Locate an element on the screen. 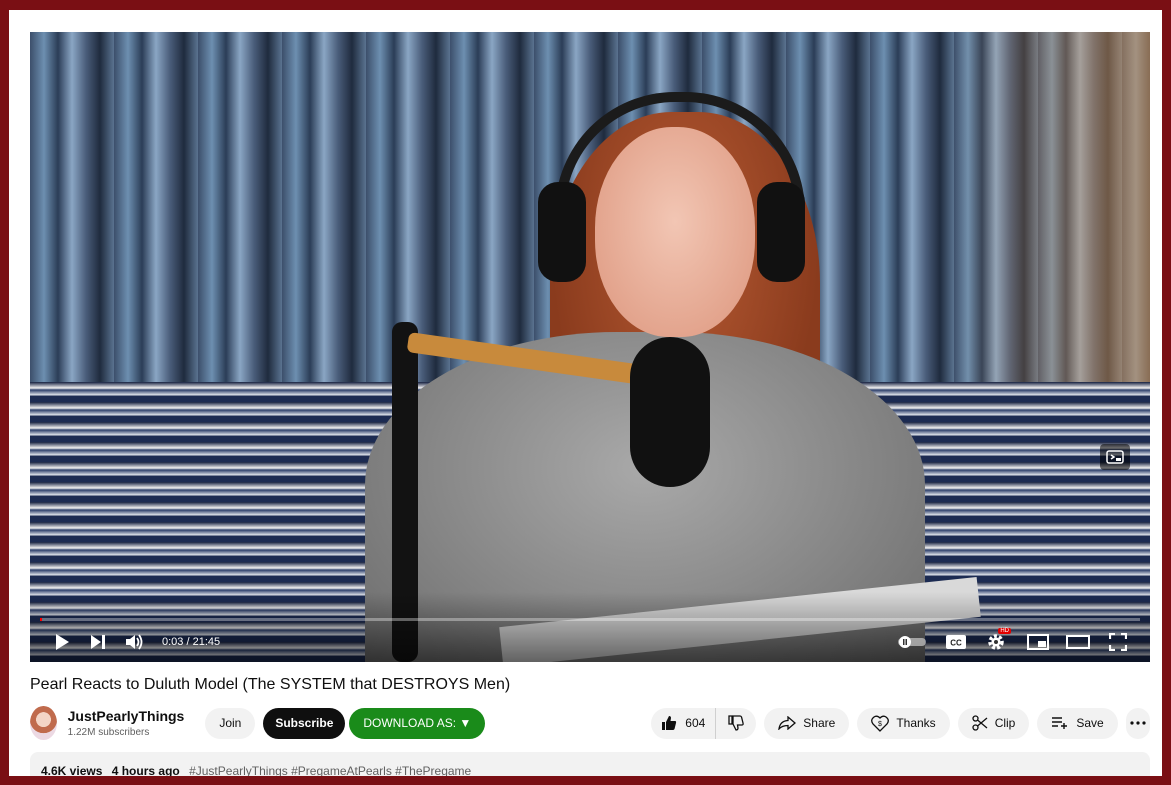  channel-info: JustPearlyThings 1.22M subscribers is located at coordinates (126, 723).